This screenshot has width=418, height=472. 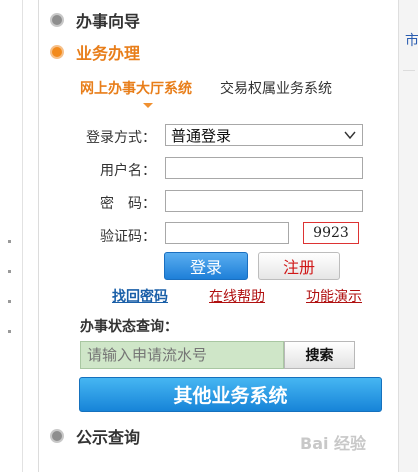 What do you see at coordinates (227, 233) in the screenshot?
I see `captcha-input` at bounding box center [227, 233].